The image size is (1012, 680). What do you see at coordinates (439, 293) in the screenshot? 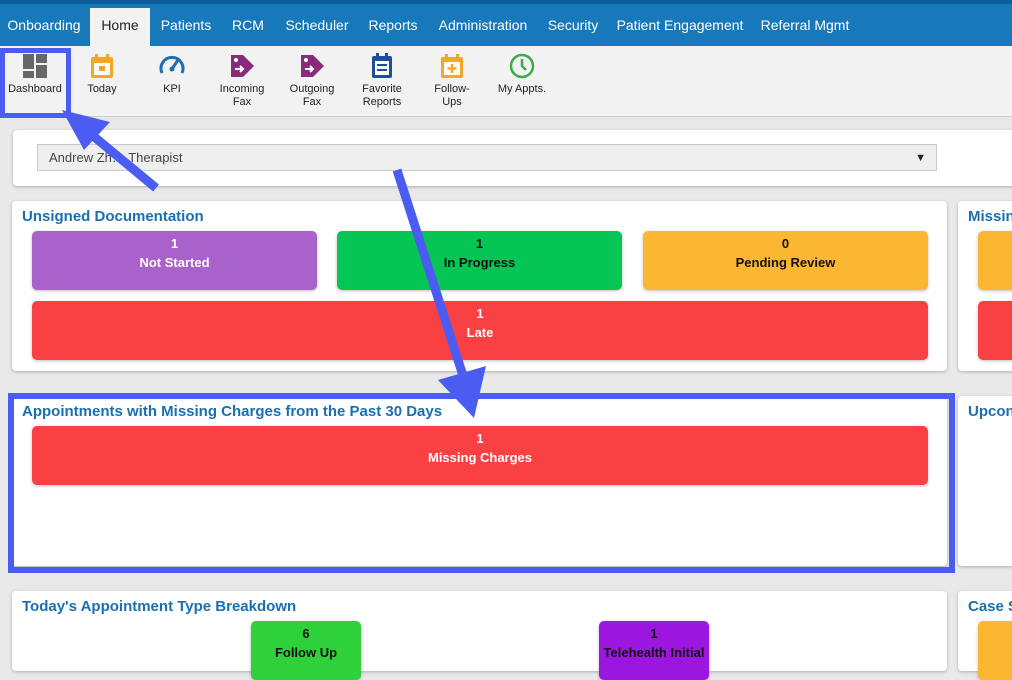
I see `arrow-to-missing-charges` at bounding box center [439, 293].